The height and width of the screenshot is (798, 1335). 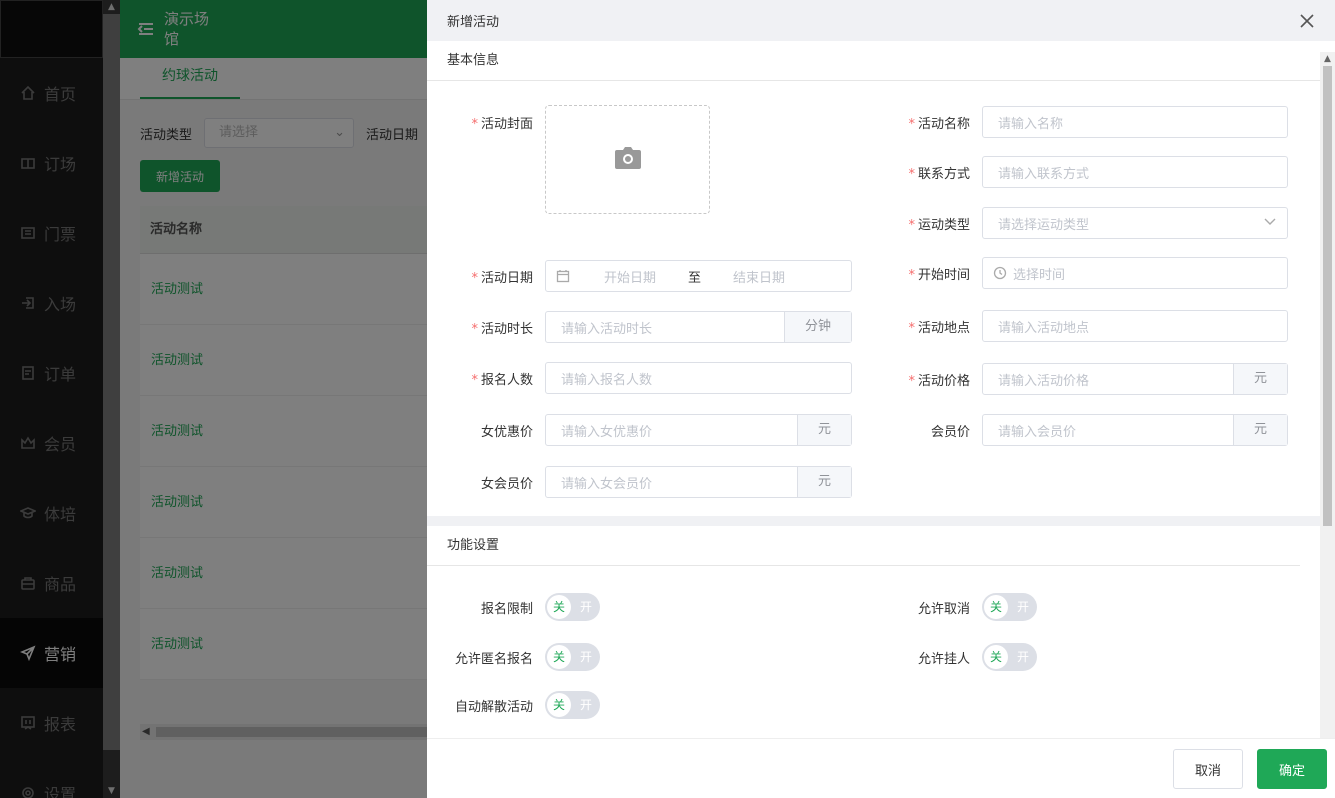 What do you see at coordinates (817, 327) in the screenshot?
I see `duration-unit: 分钟` at bounding box center [817, 327].